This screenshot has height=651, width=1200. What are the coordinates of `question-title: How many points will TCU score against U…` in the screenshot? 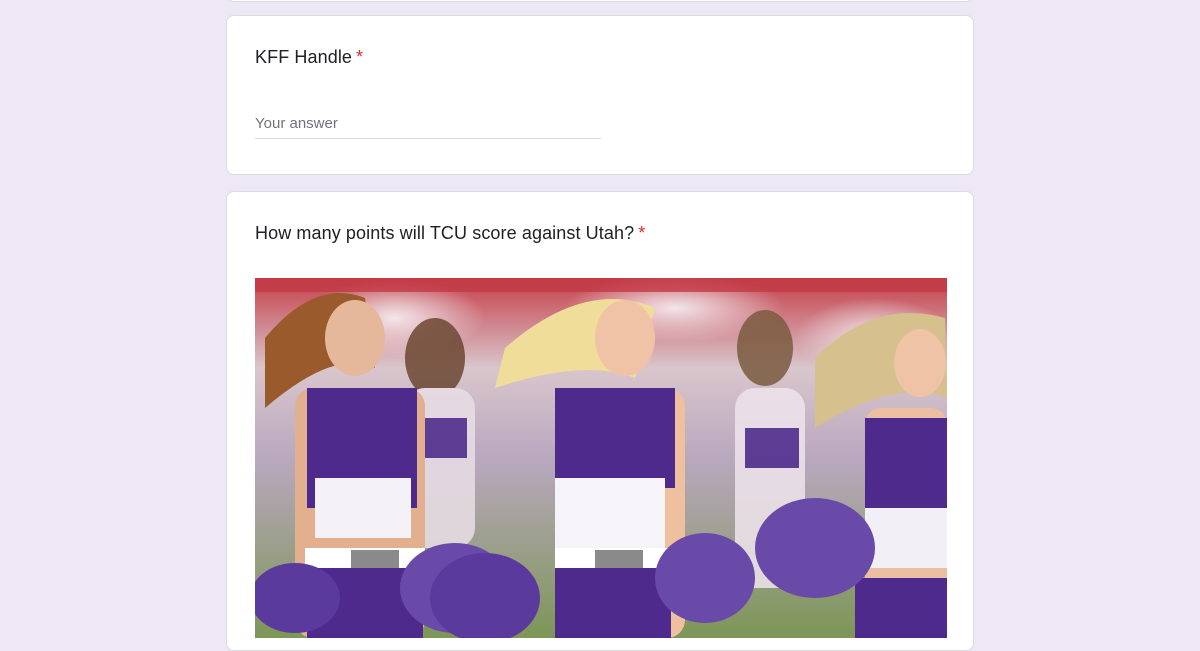 It's located at (450, 233).